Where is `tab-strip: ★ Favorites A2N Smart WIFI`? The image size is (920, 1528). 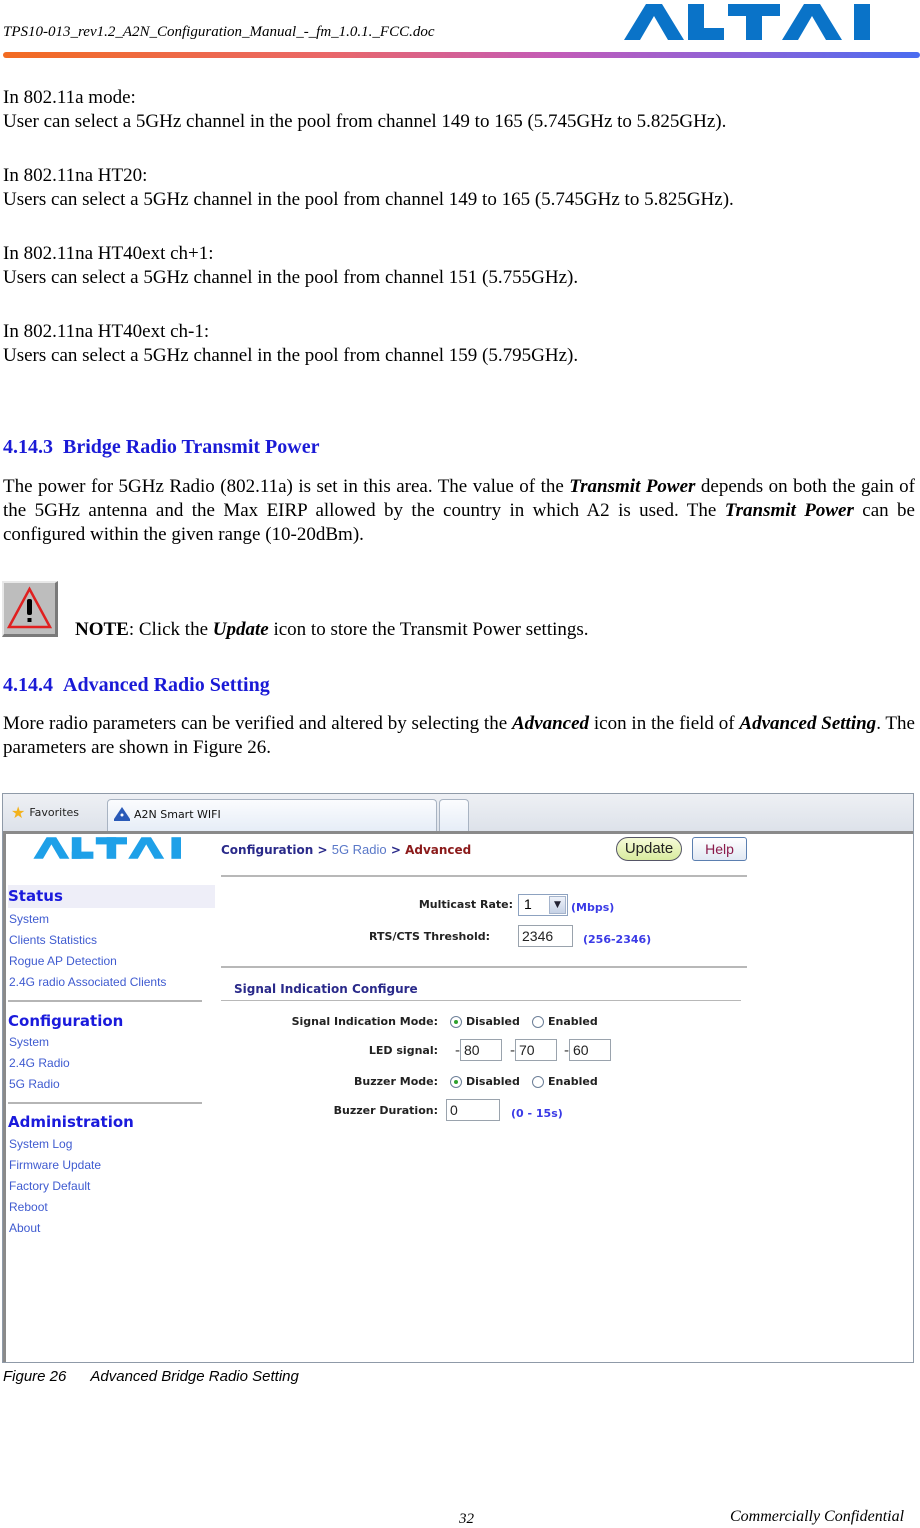 tab-strip: ★ Favorites A2N Smart WIFI is located at coordinates (458, 813).